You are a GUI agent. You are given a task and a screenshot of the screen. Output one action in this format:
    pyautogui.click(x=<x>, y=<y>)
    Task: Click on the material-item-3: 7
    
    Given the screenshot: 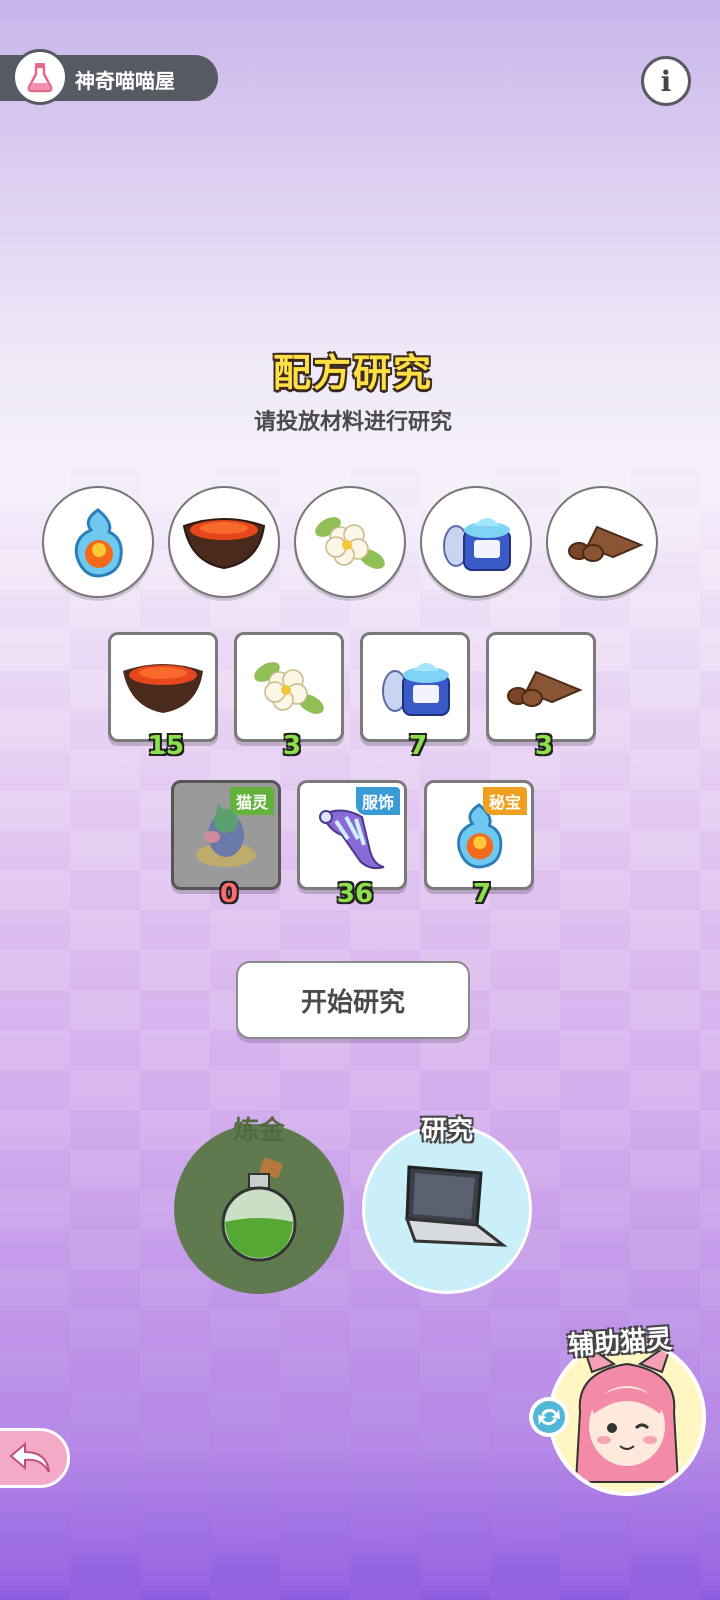 What is the action you would take?
    pyautogui.click(x=415, y=696)
    